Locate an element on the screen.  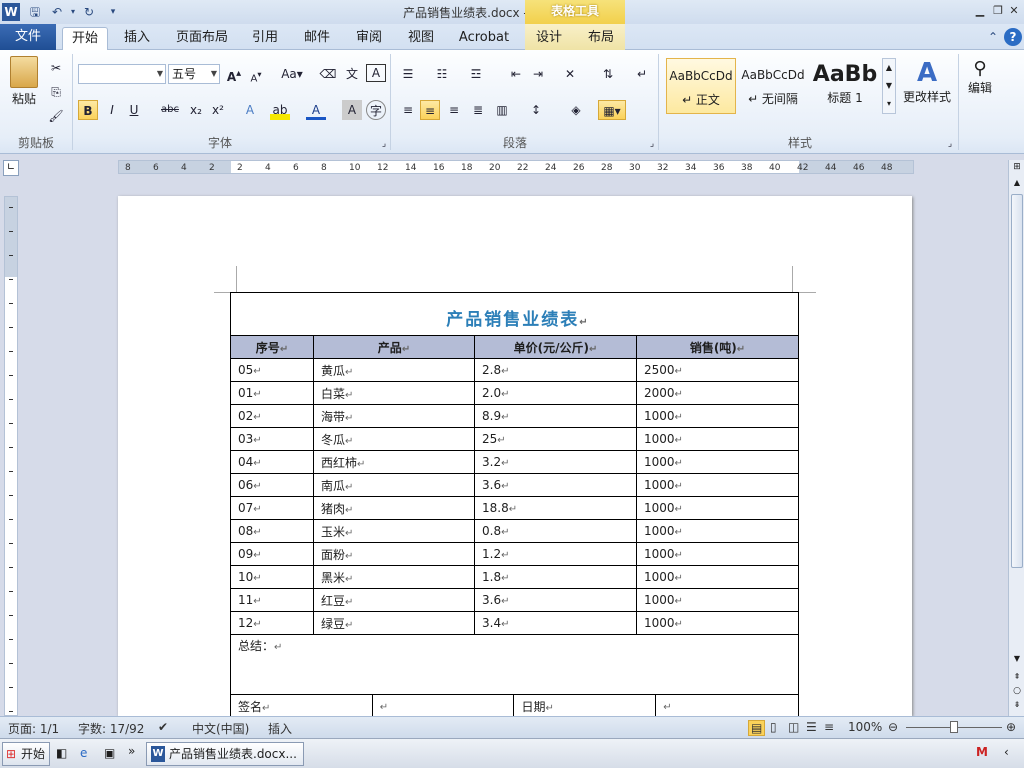
print-layout-view-icon: ▤ is located at coordinates (757, 728).